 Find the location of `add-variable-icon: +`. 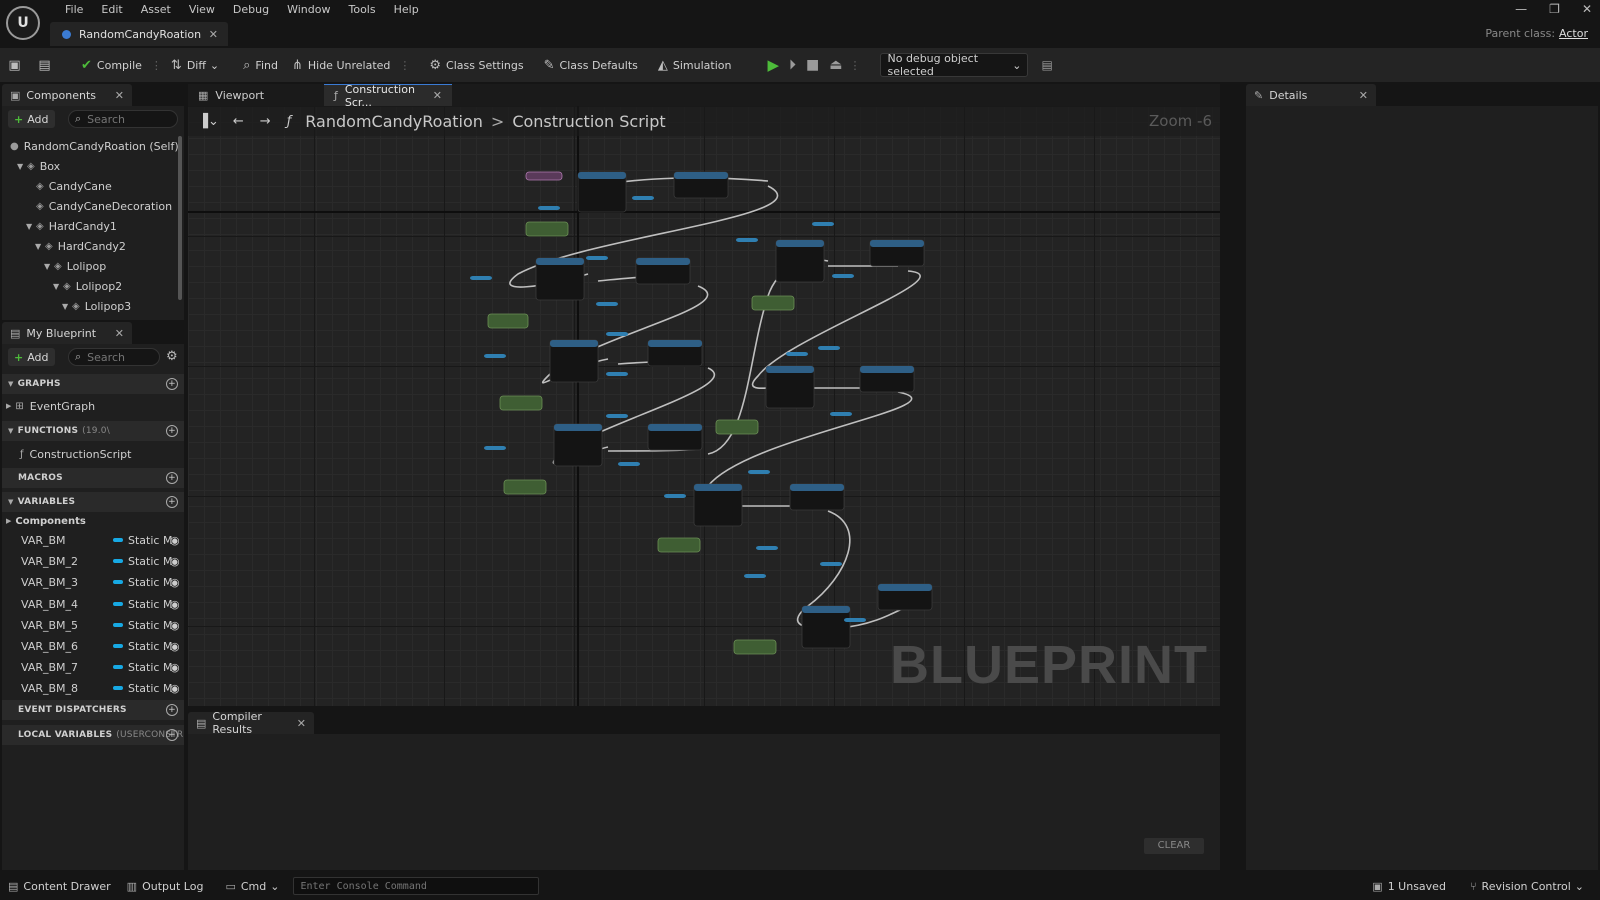

add-variable-icon: + is located at coordinates (172, 502).